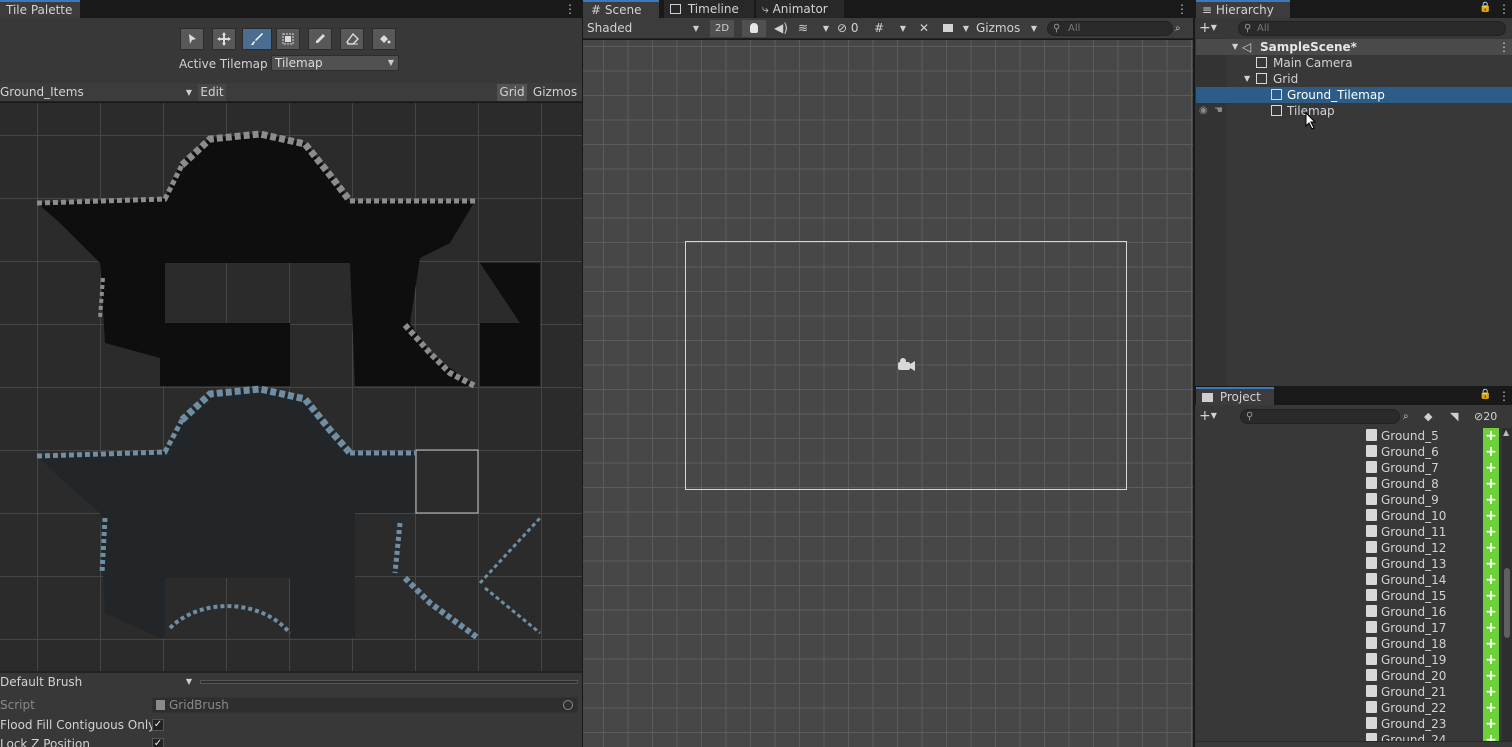  What do you see at coordinates (1402, 452) in the screenshot?
I see `project-file-item: Ground_6` at bounding box center [1402, 452].